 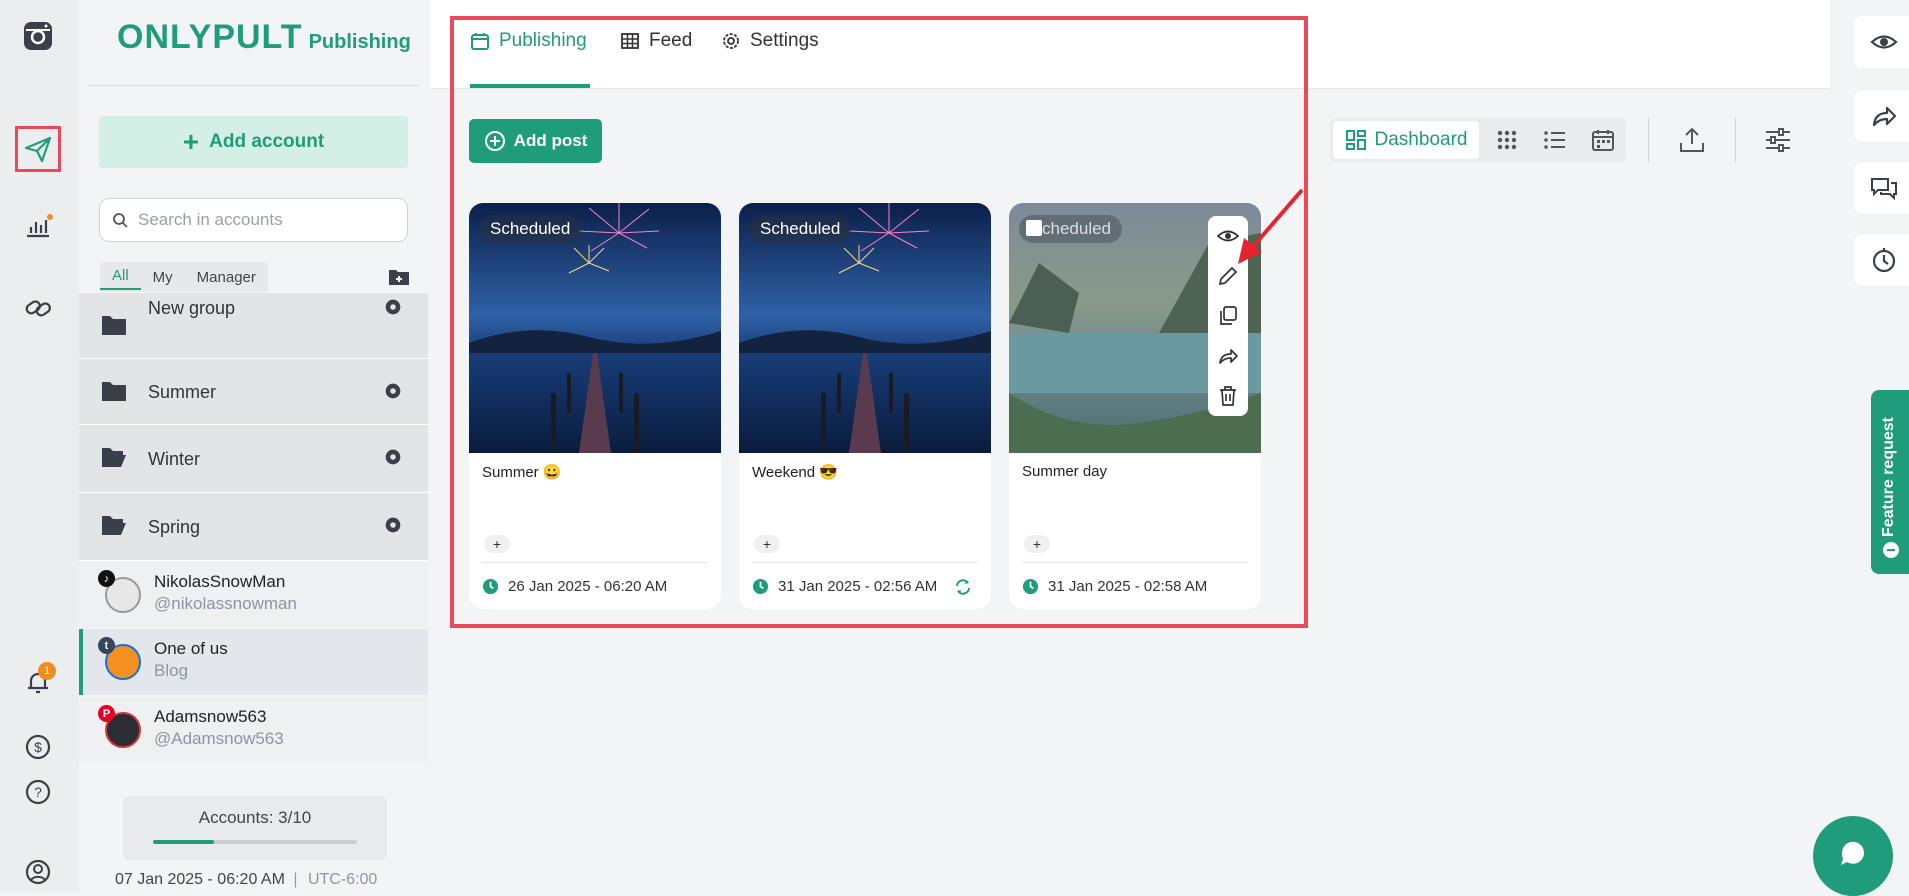 What do you see at coordinates (1271, 226) in the screenshot?
I see `annotation-arrow-icon` at bounding box center [1271, 226].